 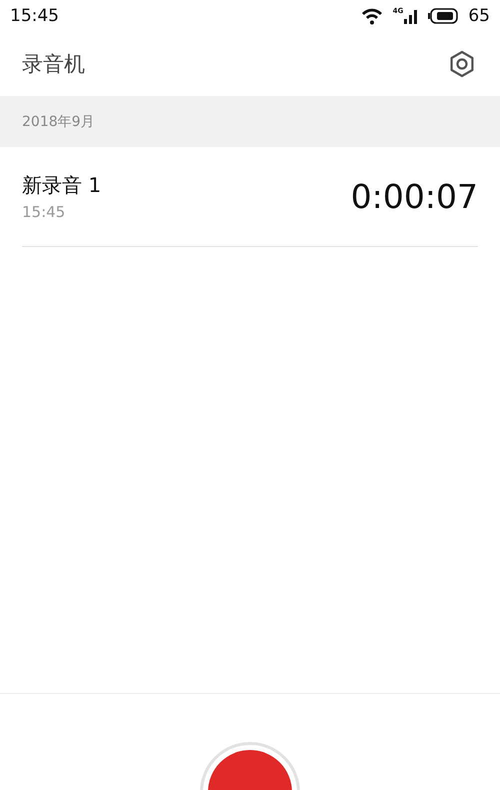 I want to click on battery-level: 65, so click(x=479, y=16).